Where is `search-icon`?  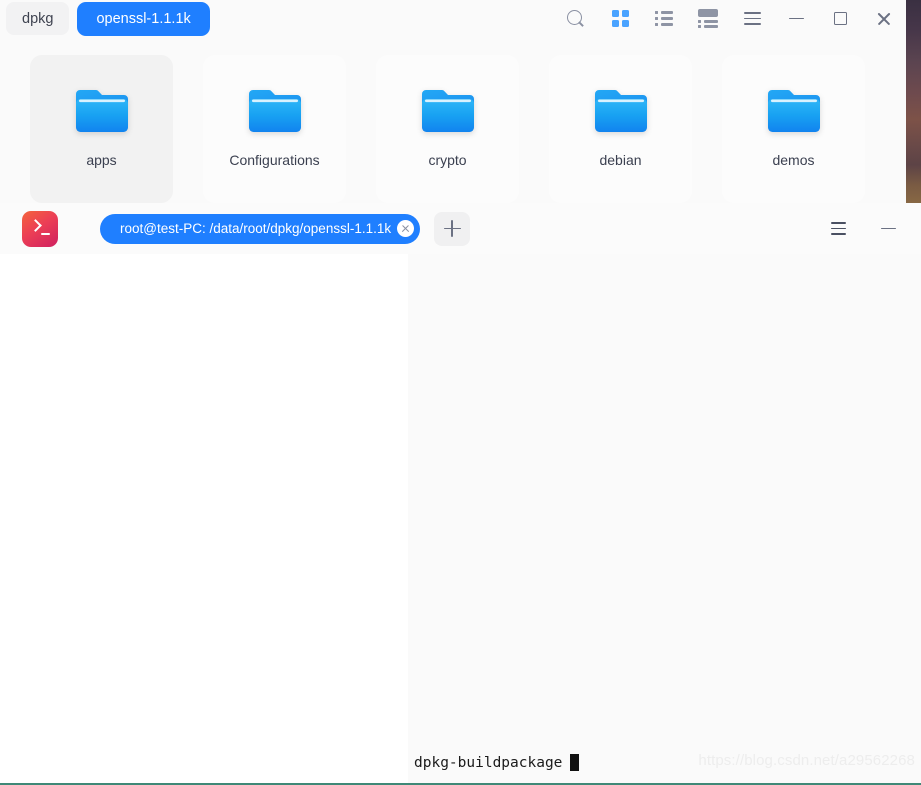 search-icon is located at coordinates (576, 18).